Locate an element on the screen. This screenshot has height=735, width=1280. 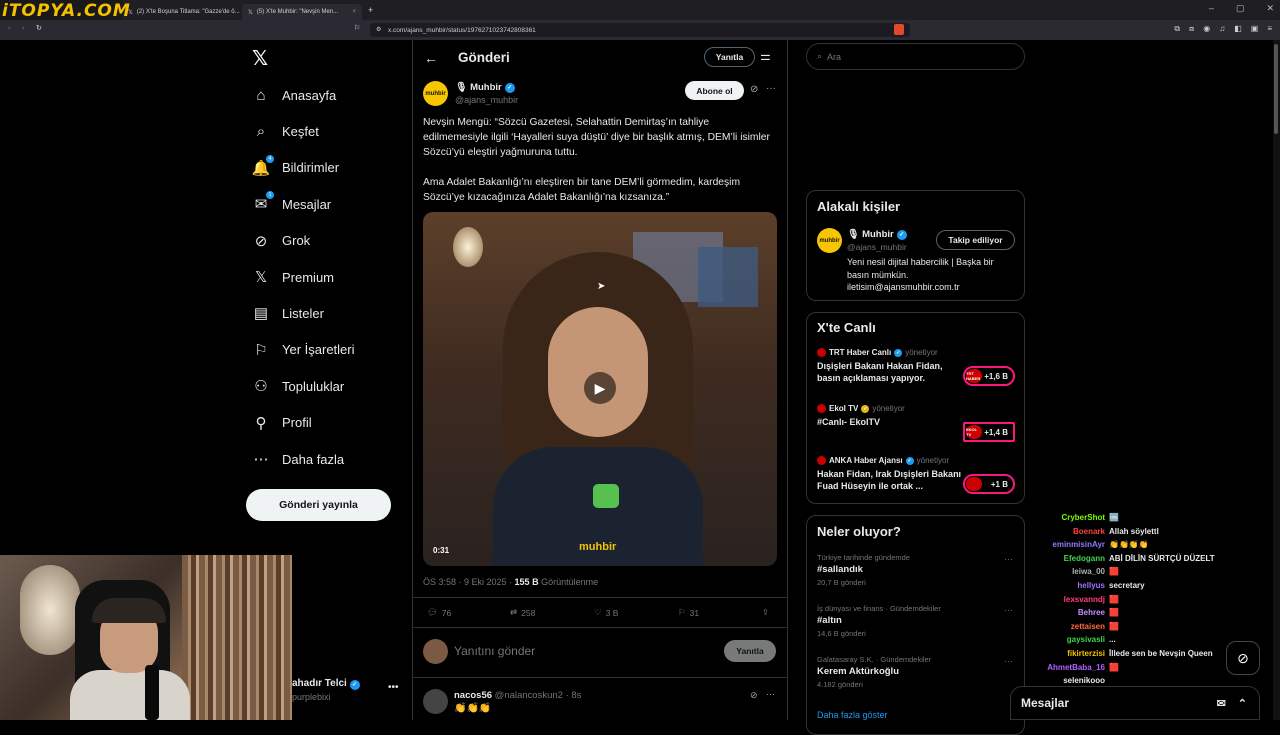
host-avatar is located at coordinates (821, 460).